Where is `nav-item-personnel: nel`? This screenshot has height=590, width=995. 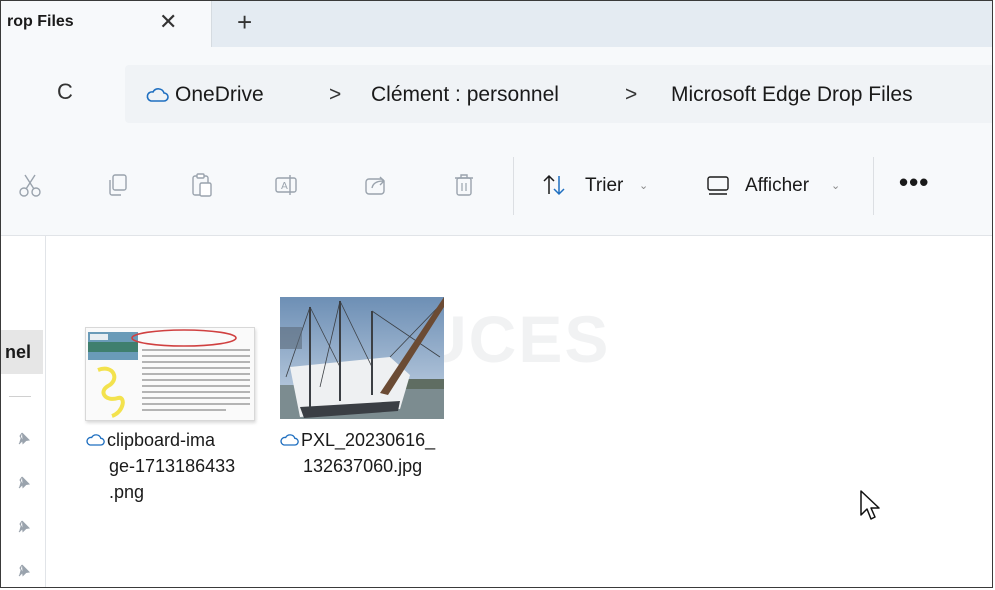
nav-item-personnel: nel is located at coordinates (22, 352).